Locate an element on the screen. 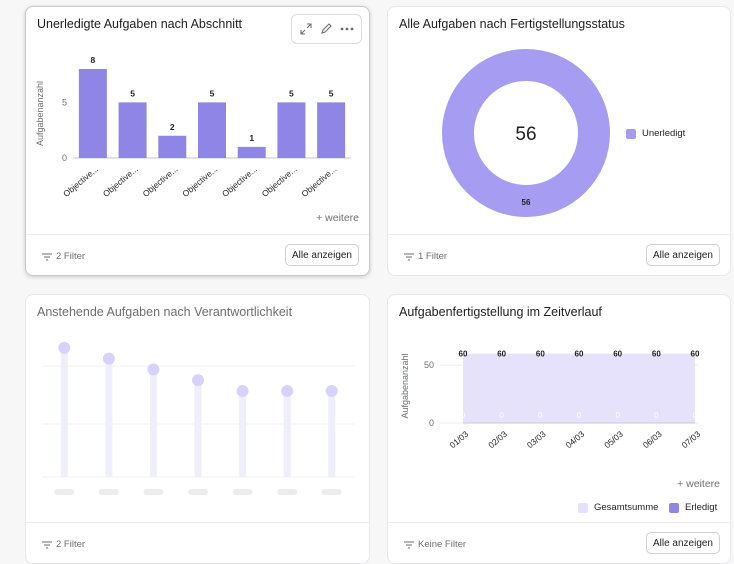 This screenshot has height=564, width=734. filter-count: Keine Filter is located at coordinates (442, 544).